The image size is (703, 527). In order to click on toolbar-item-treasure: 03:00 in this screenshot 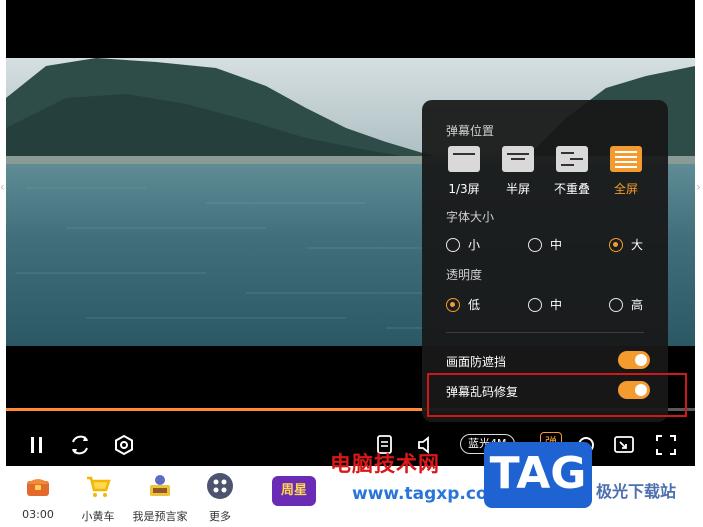, I will do `click(38, 496)`.